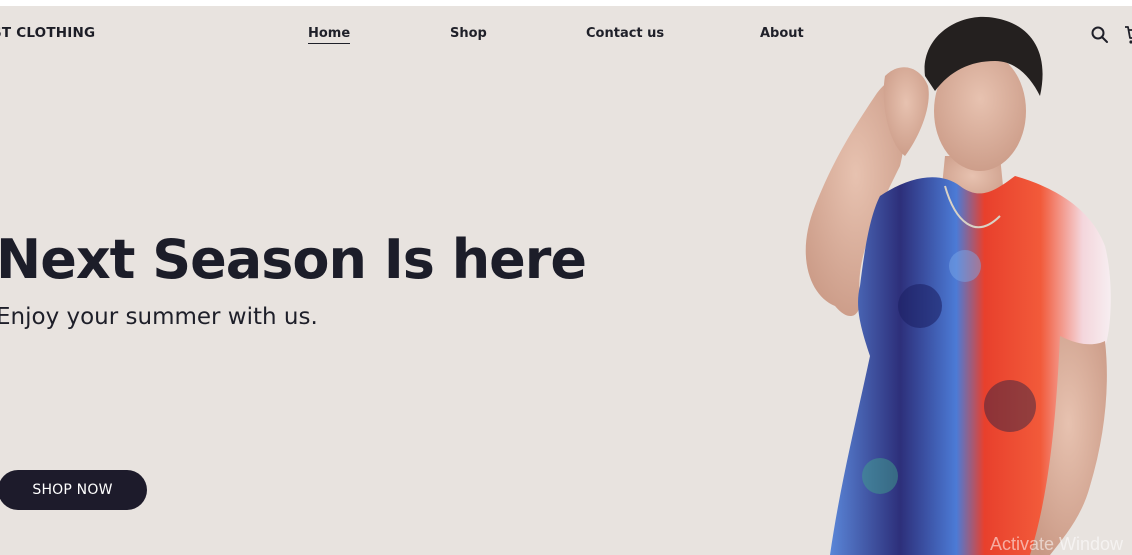 The height and width of the screenshot is (555, 1132). What do you see at coordinates (1057, 544) in the screenshot?
I see `activate-windows-watermark: Activate Window` at bounding box center [1057, 544].